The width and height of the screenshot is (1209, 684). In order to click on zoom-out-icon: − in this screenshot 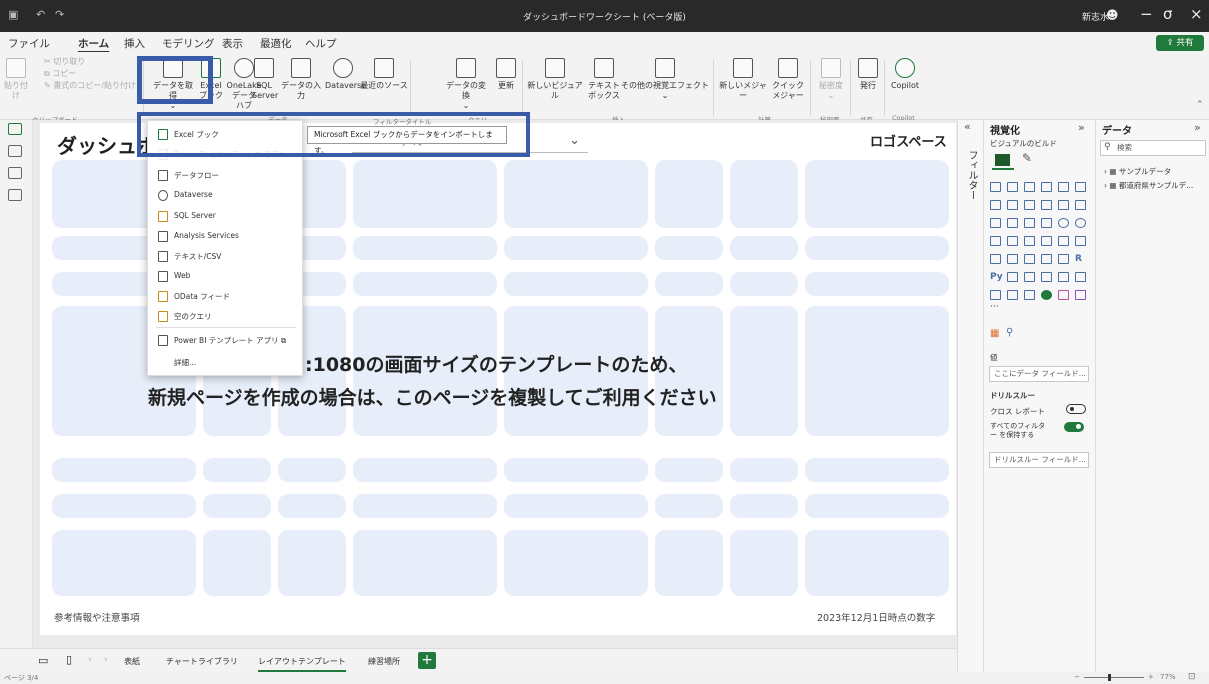, I will do `click(1077, 677)`.